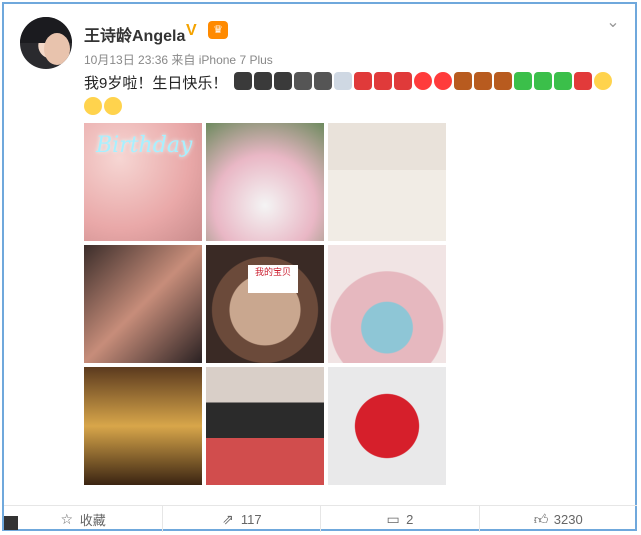 The width and height of the screenshot is (641, 535). What do you see at coordinates (613, 23) in the screenshot?
I see `chevron-down-icon: ⌄` at bounding box center [613, 23].